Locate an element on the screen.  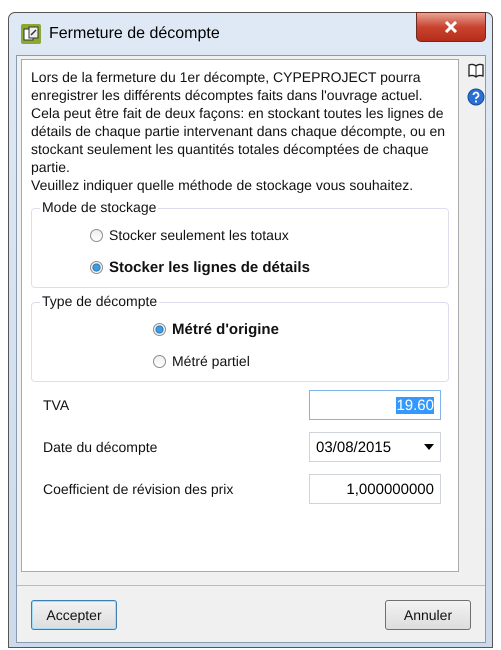
input-field: 1,000000000 is located at coordinates (375, 489).